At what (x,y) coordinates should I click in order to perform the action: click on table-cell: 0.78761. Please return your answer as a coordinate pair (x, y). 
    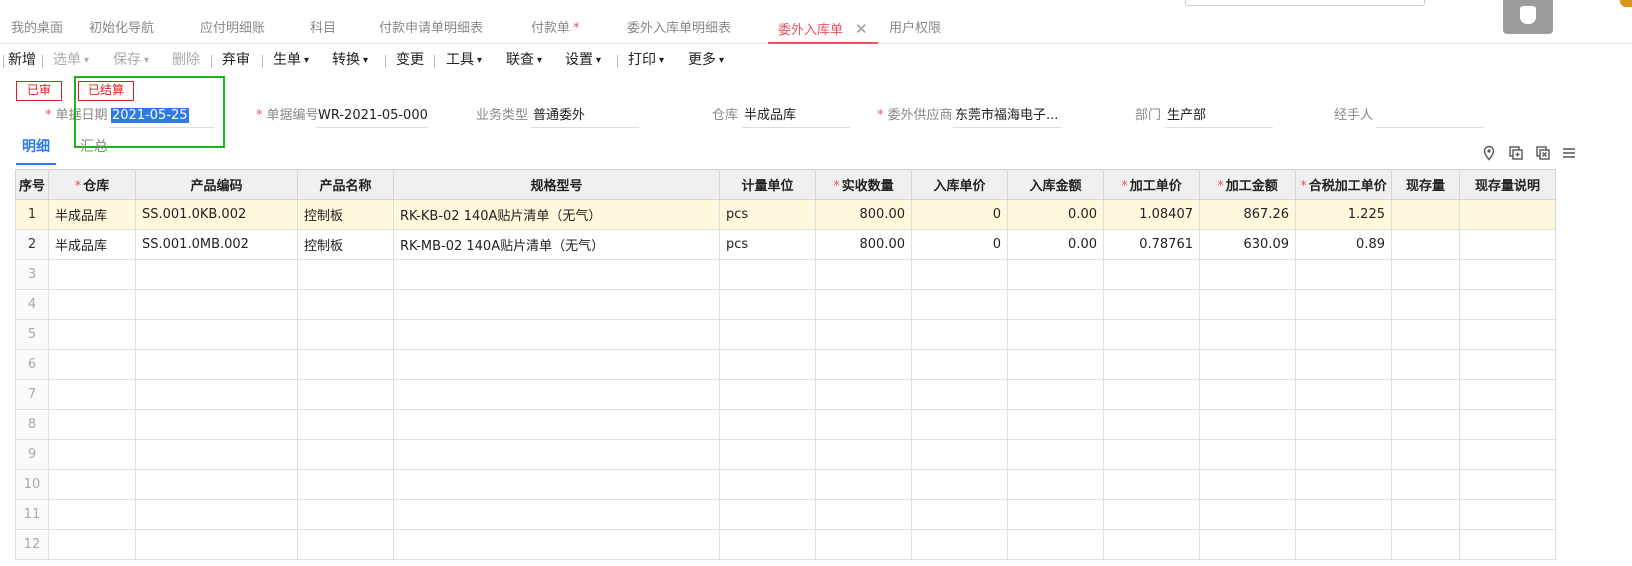
    Looking at the image, I should click on (1151, 244).